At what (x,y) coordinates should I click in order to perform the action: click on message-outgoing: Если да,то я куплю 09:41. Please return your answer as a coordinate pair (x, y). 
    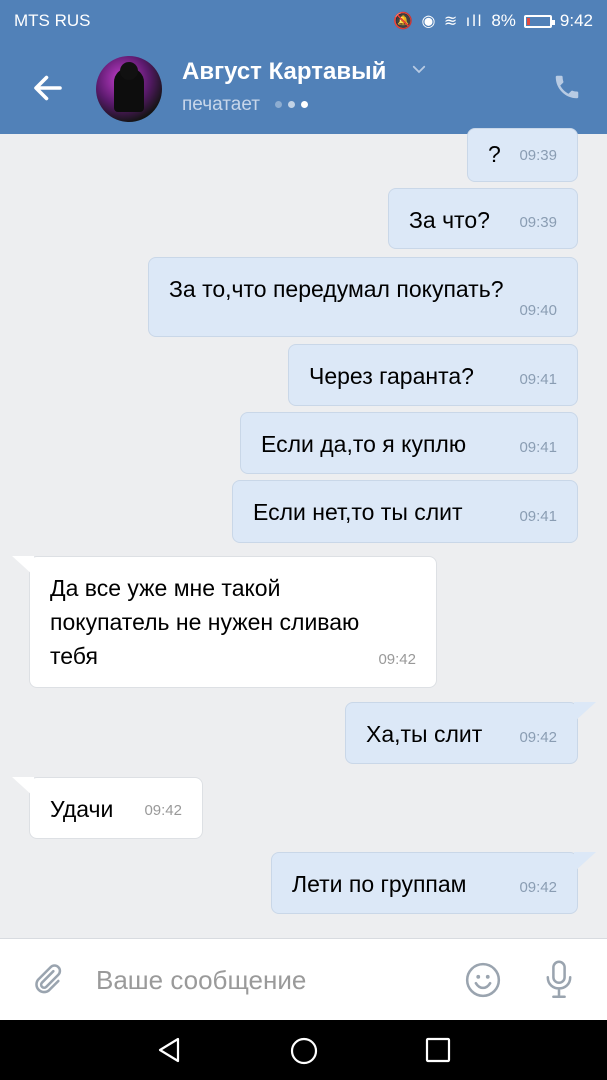
    Looking at the image, I should click on (409, 443).